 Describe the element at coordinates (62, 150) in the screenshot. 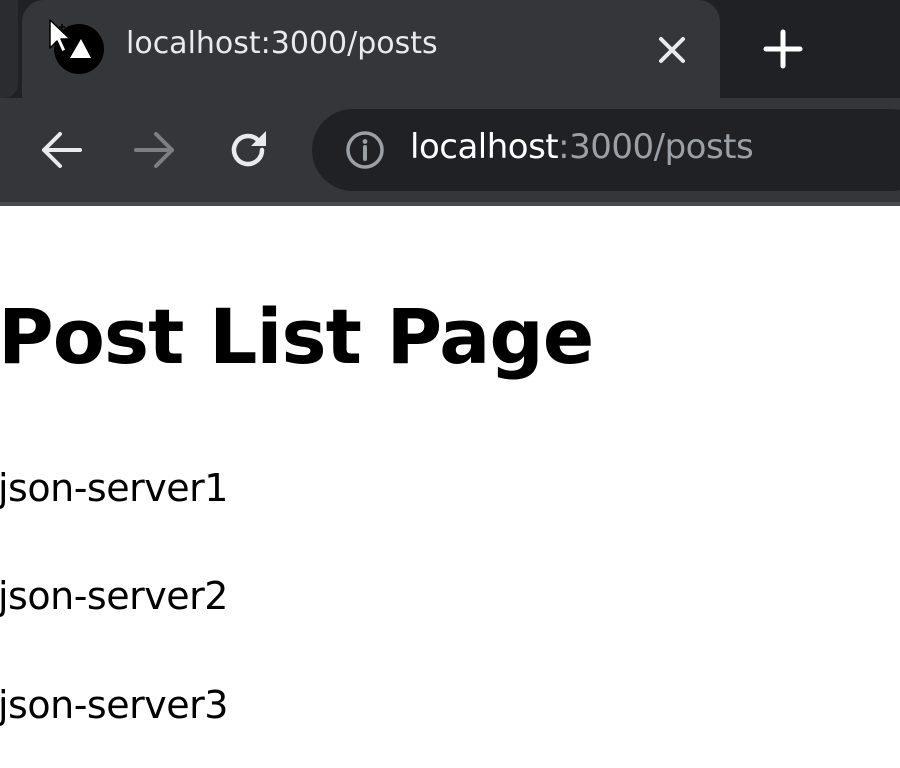

I see `arrow-left-icon` at that location.